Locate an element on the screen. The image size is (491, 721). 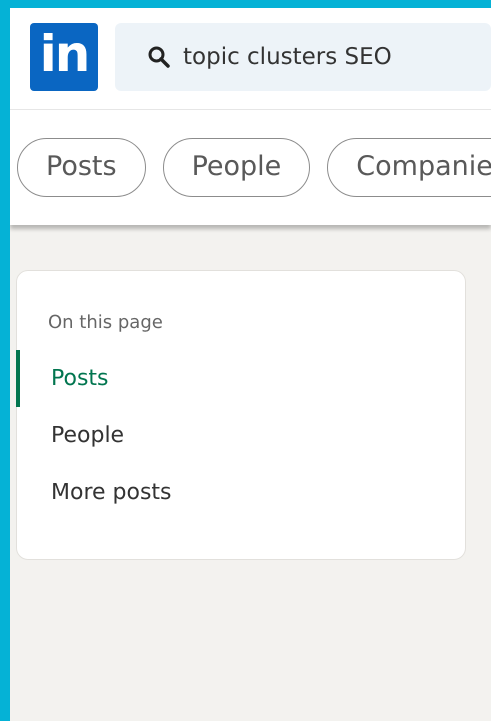
nav-link: Posts is located at coordinates (240, 378).